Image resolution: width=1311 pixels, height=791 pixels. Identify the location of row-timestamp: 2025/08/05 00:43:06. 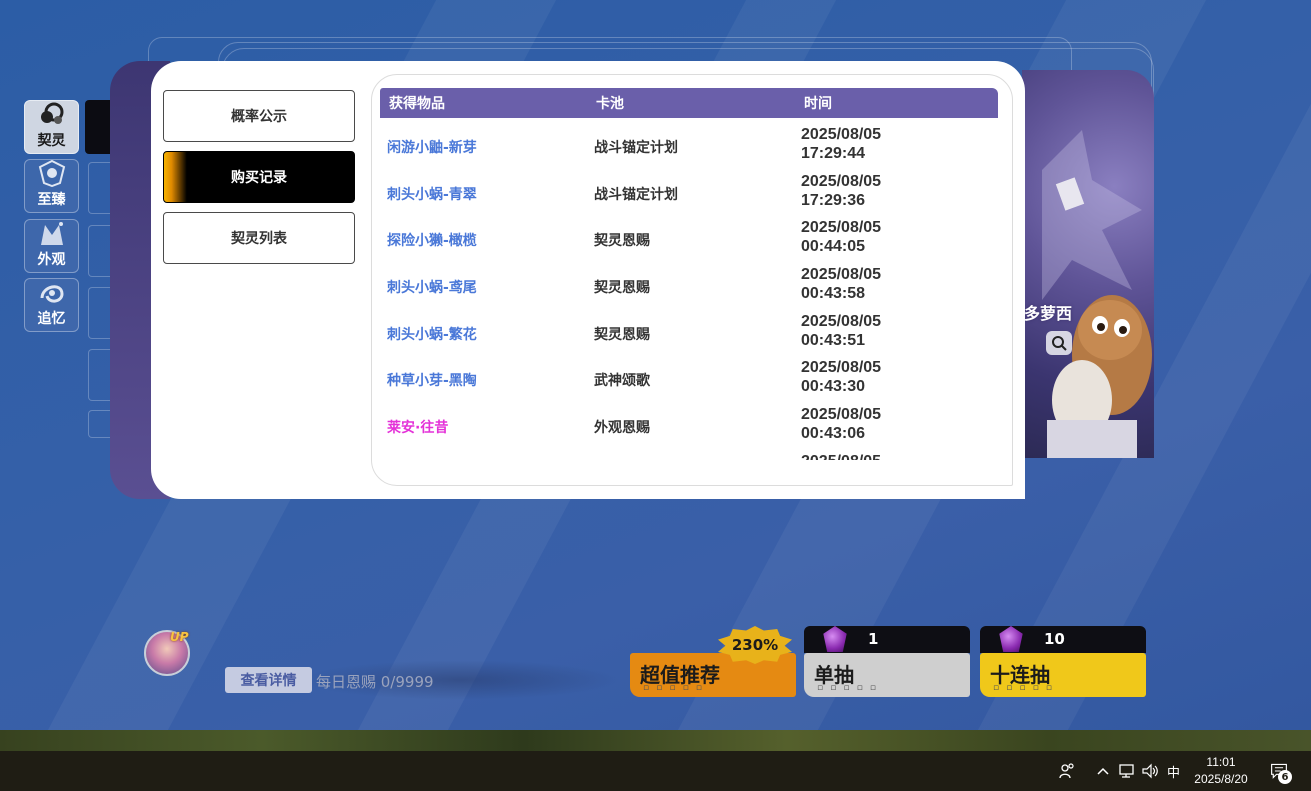
(871, 424).